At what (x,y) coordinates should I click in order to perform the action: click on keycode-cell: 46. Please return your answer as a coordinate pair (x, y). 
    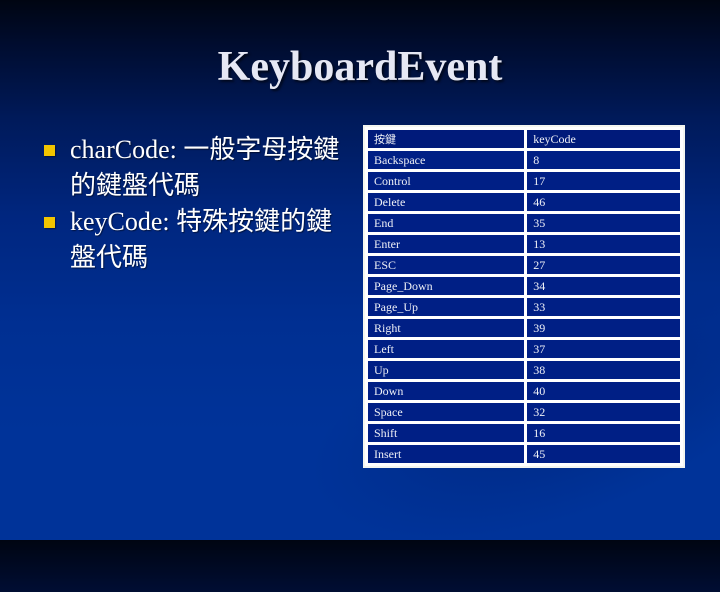
    Looking at the image, I should click on (603, 202).